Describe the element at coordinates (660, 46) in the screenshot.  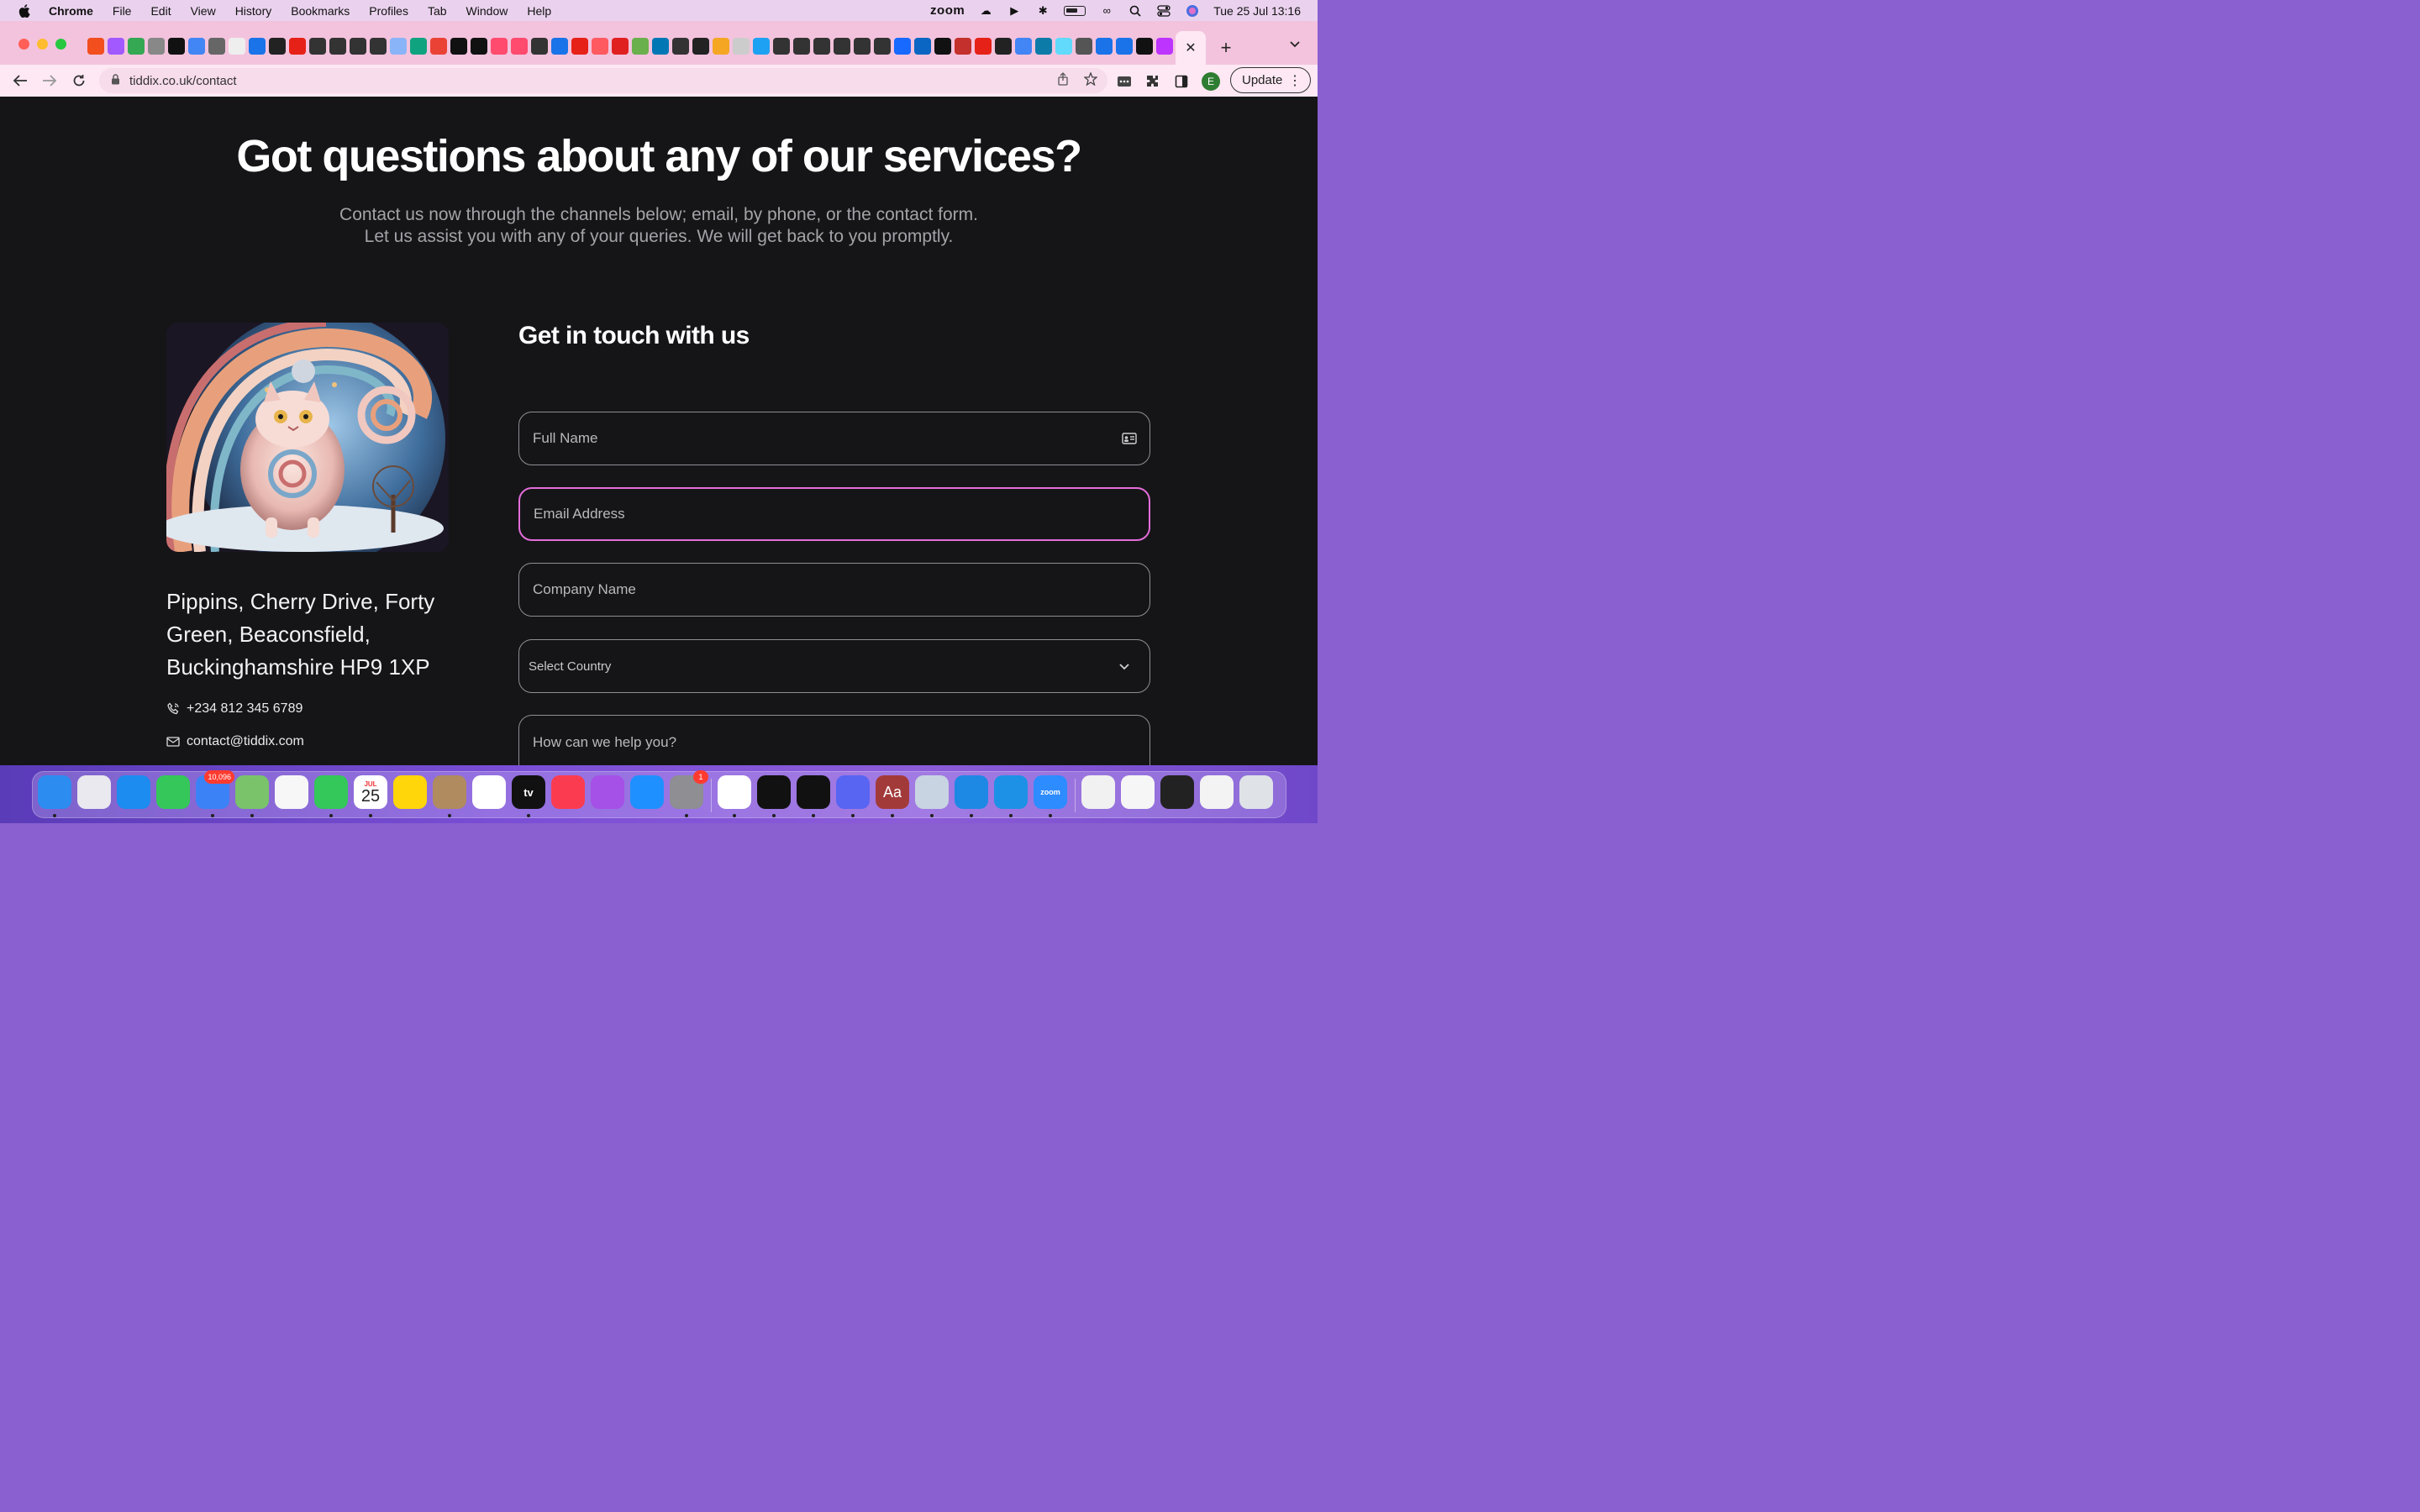
I see `tab-favicon-lens-icon` at that location.